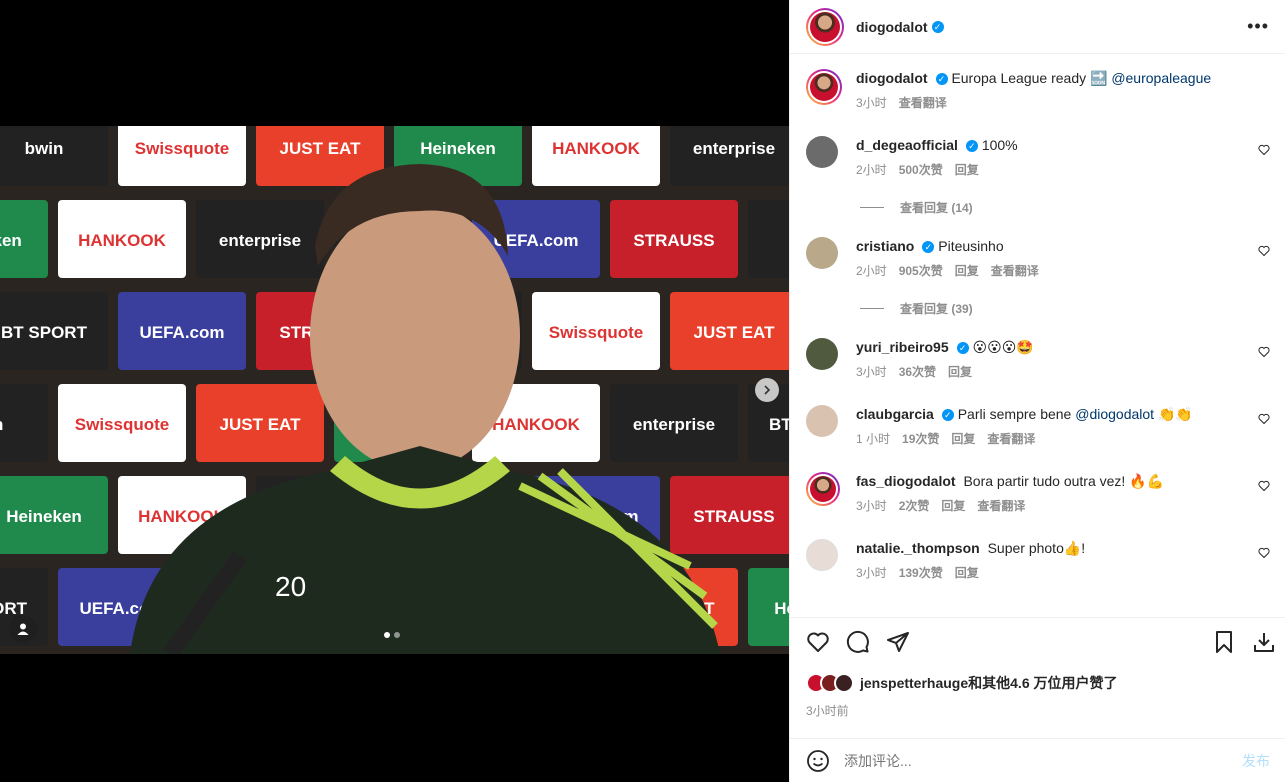  I want to click on chevron-right-icon, so click(767, 390).